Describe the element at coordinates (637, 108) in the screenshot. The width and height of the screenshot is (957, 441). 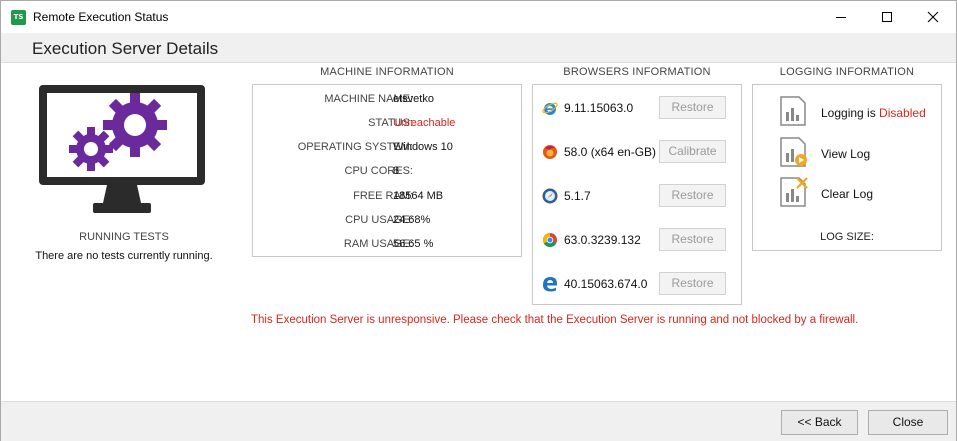
I see `browser-row-ie: 9.11.15063.0 Restore` at that location.